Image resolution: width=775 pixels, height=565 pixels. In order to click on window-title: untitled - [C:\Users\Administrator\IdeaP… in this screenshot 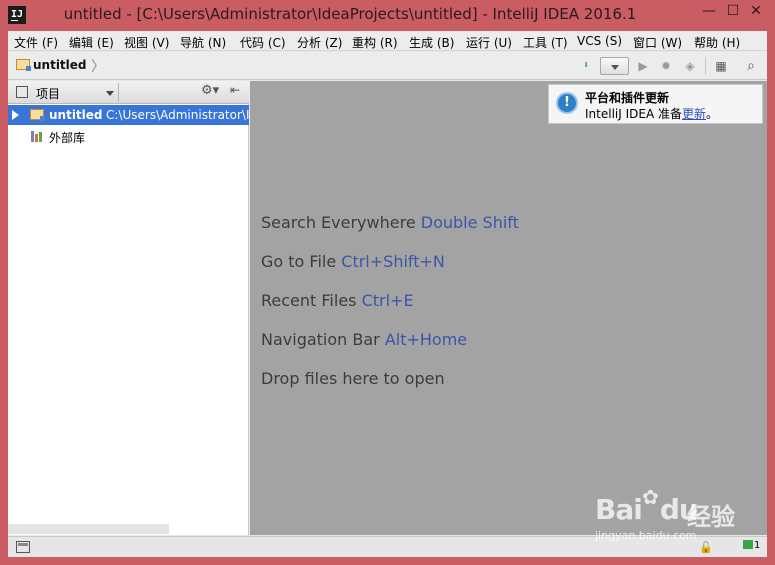, I will do `click(350, 14)`.